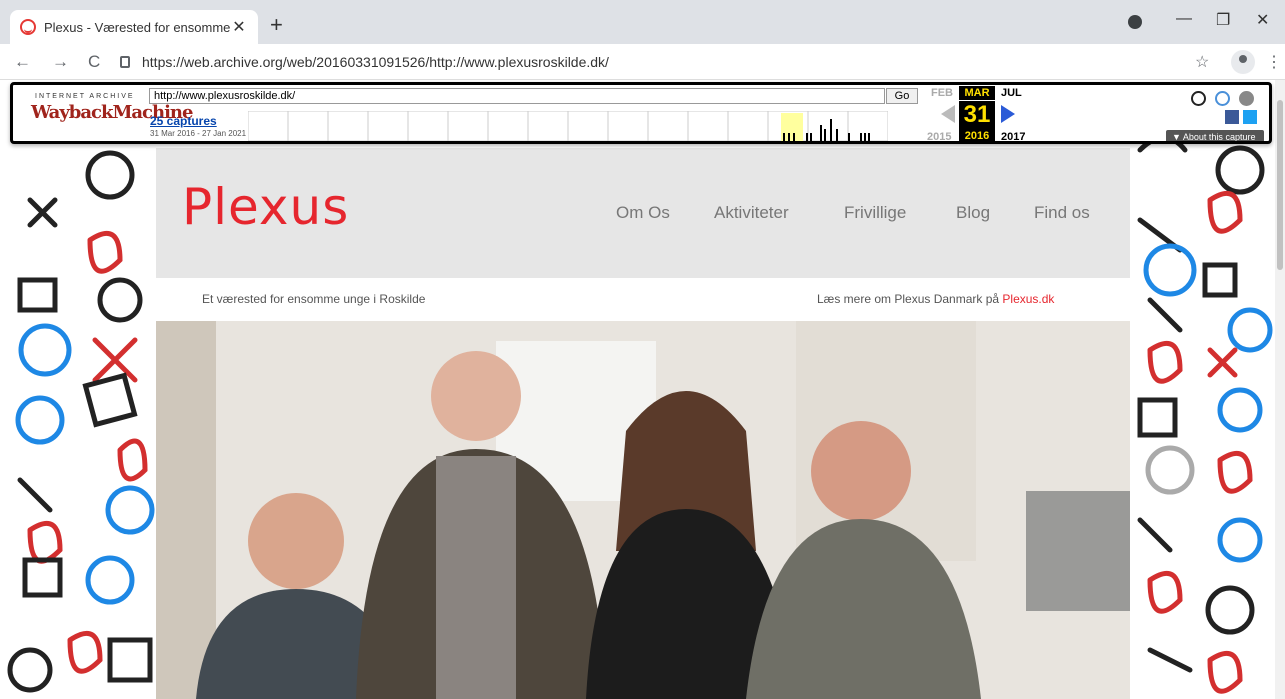  I want to click on scrollbar-thumb, so click(1280, 185).